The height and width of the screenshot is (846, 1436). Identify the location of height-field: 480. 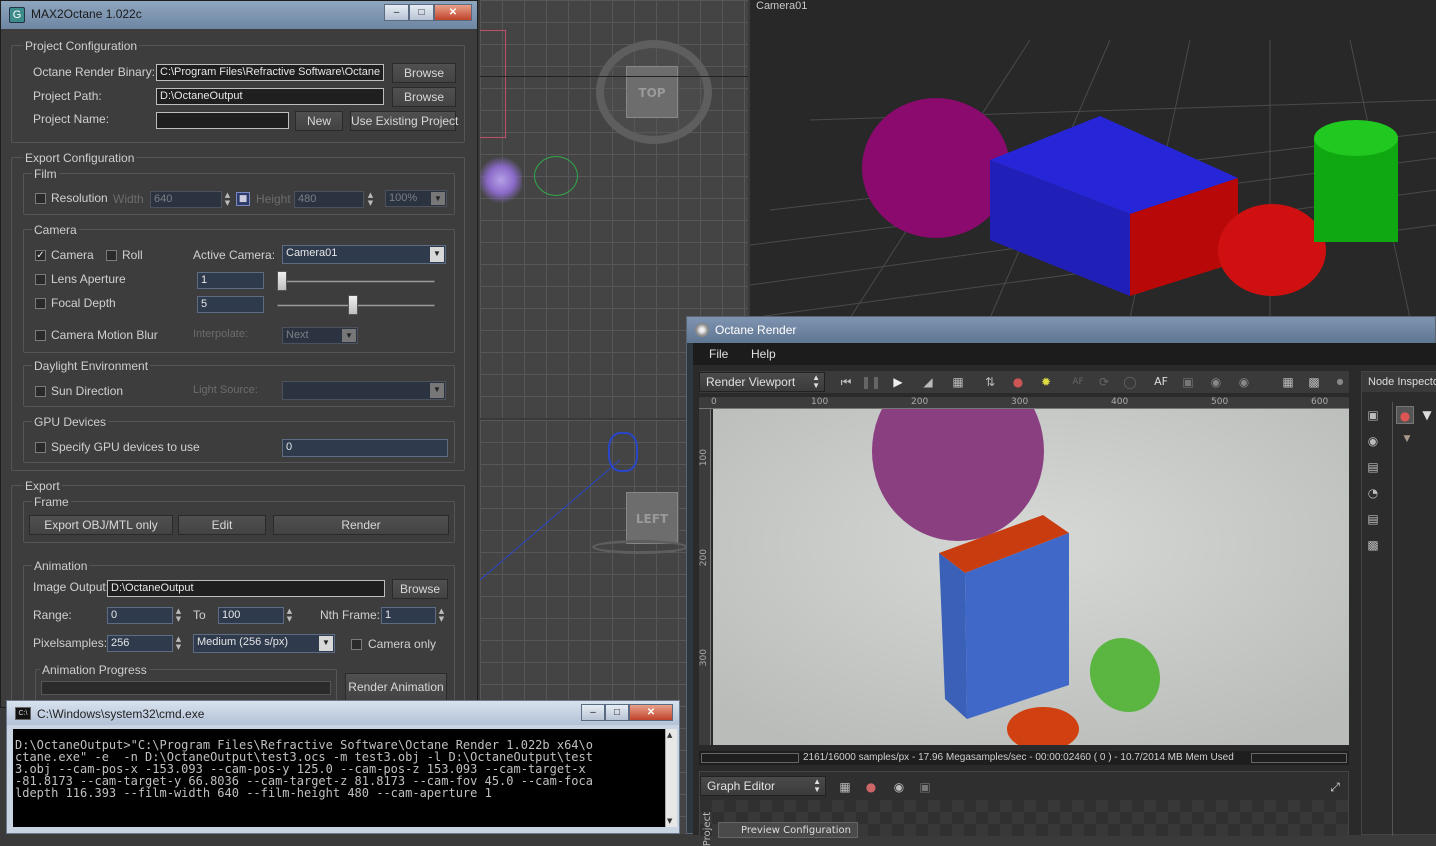
(329, 199).